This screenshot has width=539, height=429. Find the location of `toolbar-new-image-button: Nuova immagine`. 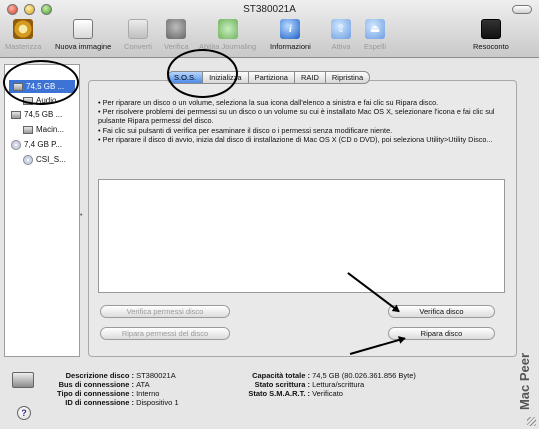

toolbar-new-image-button: Nuova immagine is located at coordinates (83, 35).